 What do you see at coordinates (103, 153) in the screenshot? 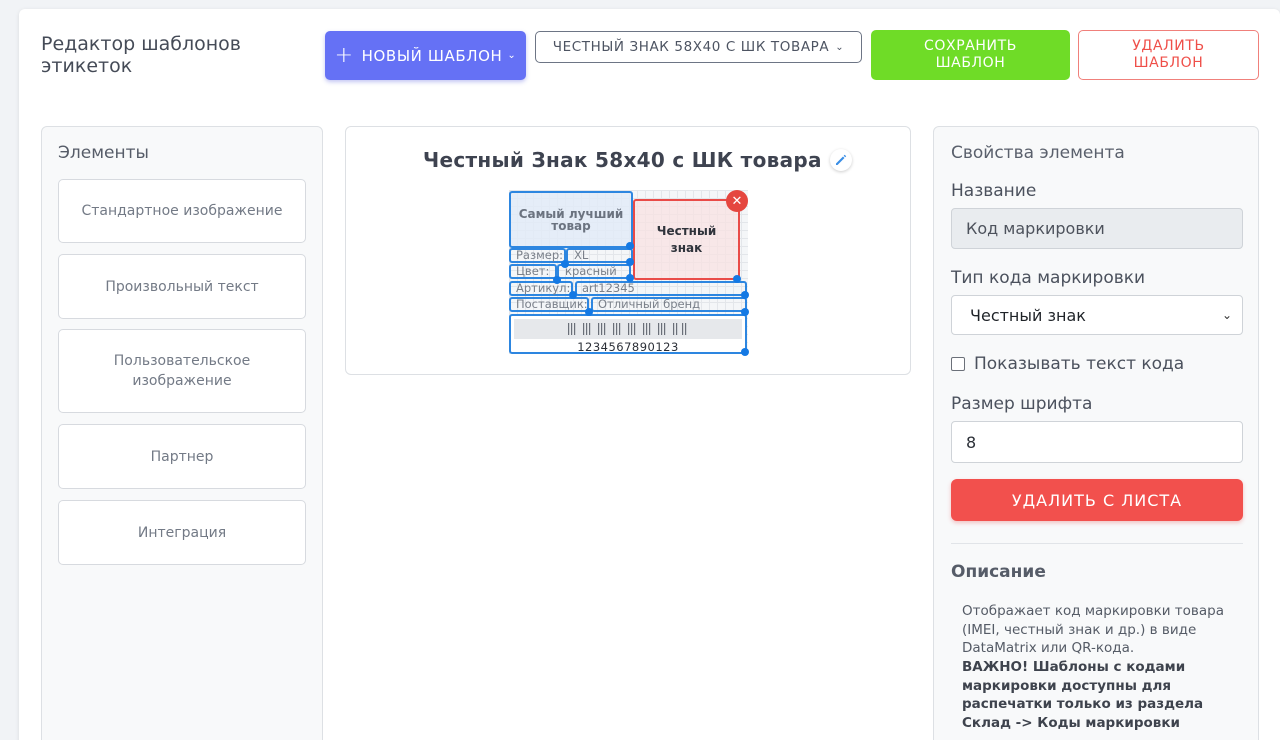
I see `elements-panel-title: Элементы` at bounding box center [103, 153].